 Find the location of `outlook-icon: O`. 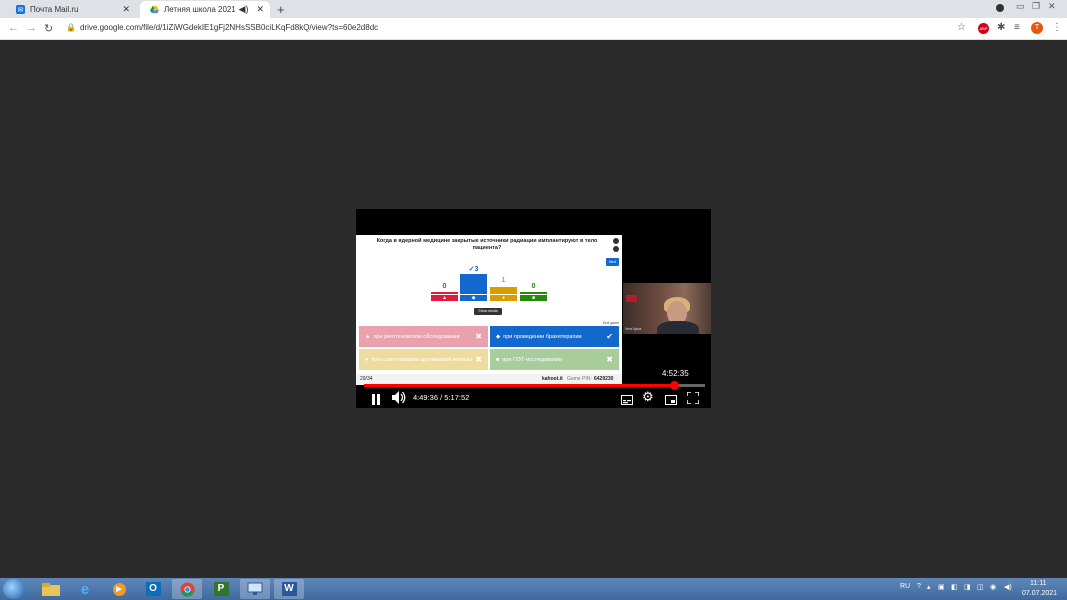

outlook-icon: O is located at coordinates (153, 589).